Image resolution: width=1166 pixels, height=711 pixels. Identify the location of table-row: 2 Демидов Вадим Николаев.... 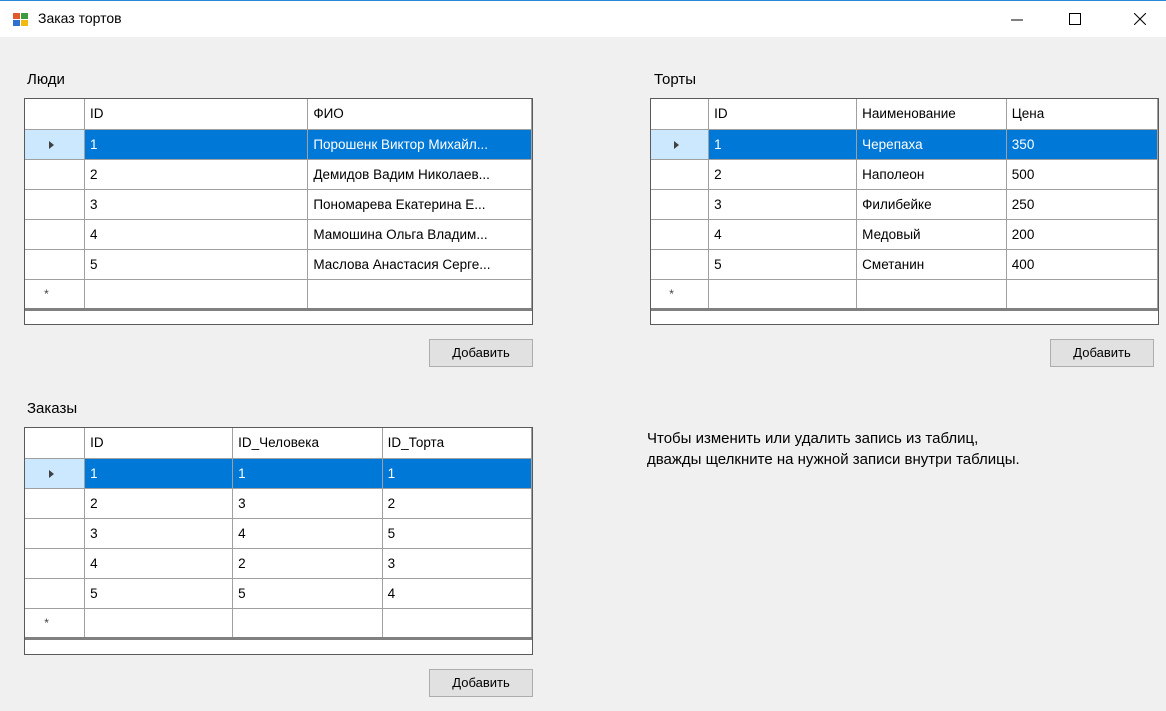
(278, 174).